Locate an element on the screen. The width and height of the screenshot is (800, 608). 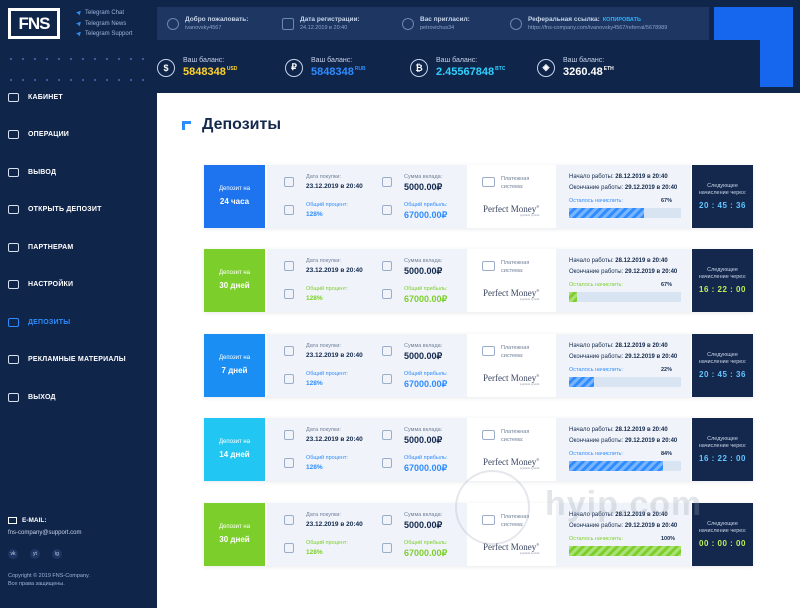
deposit-type-badge: Депозит на 30 дней is located at coordinates (234, 534).